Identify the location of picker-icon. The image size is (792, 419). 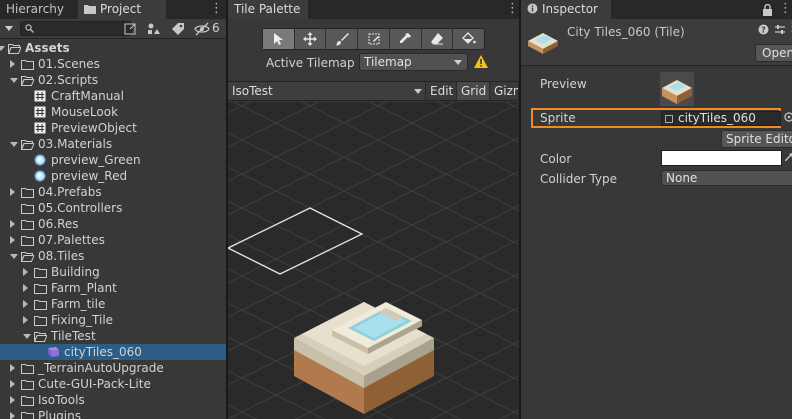
(406, 38).